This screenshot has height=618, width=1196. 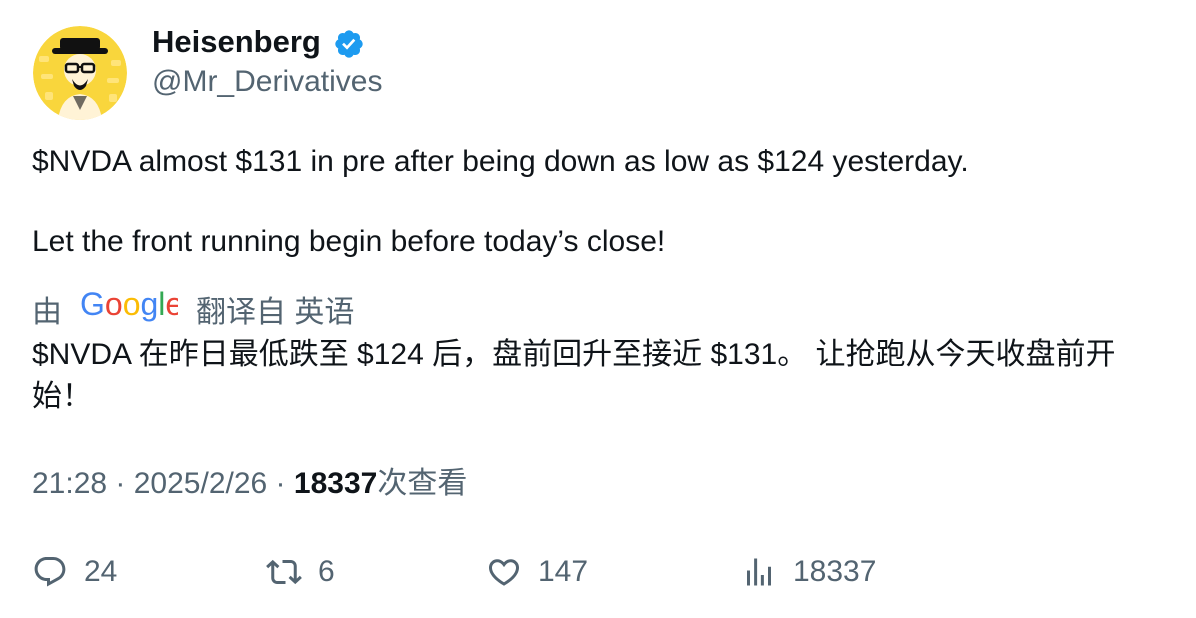 I want to click on like-button: 147, so click(x=537, y=572).